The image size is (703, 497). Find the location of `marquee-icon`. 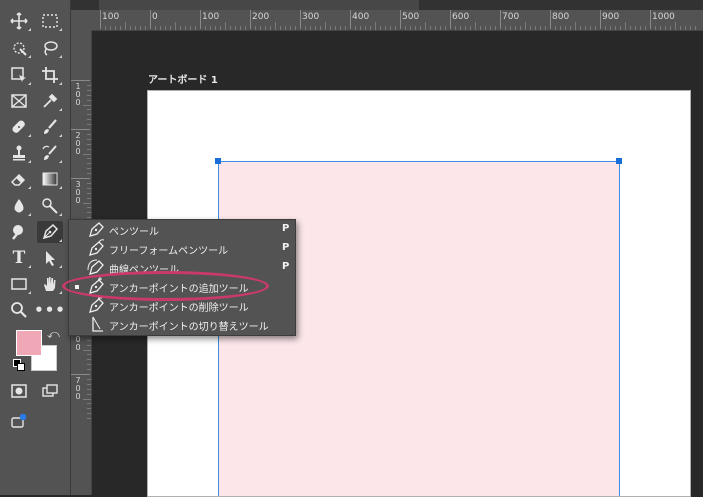

marquee-icon is located at coordinates (50, 21).